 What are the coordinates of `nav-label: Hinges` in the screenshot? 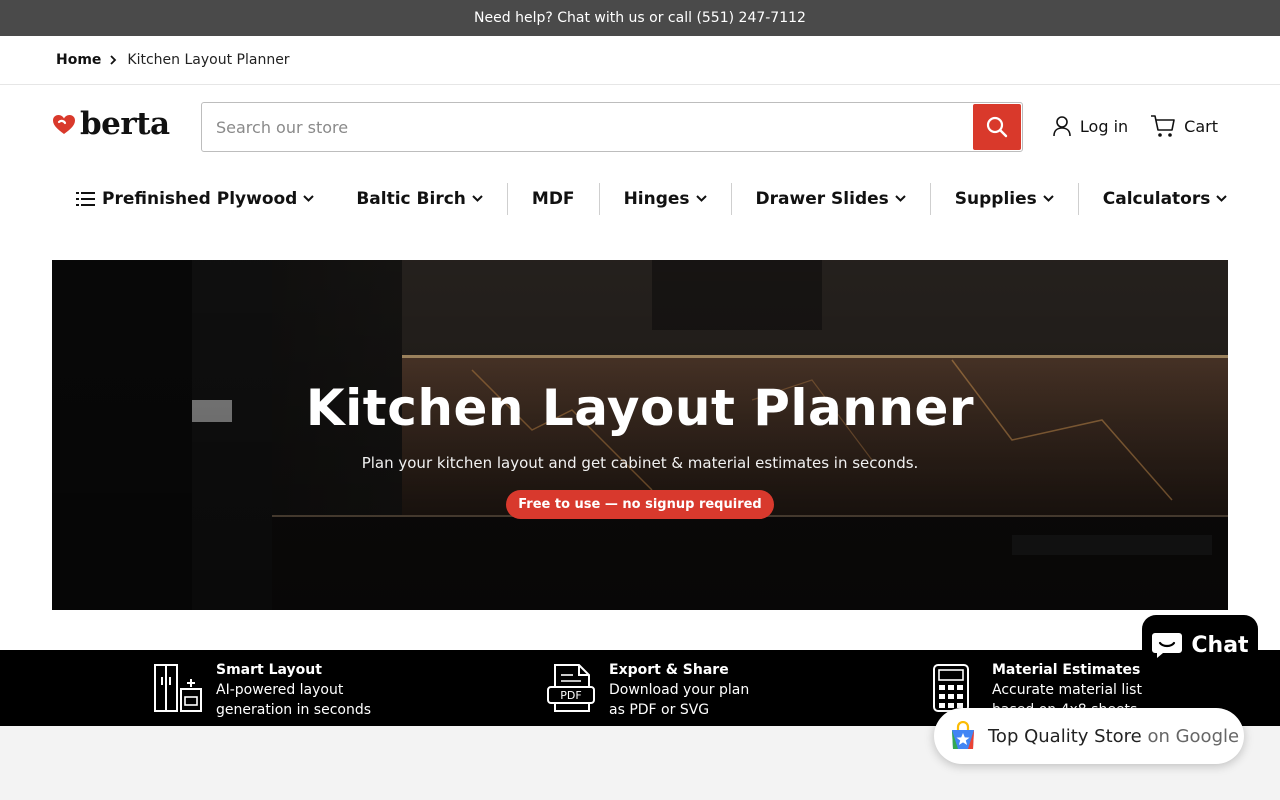 It's located at (656, 198).